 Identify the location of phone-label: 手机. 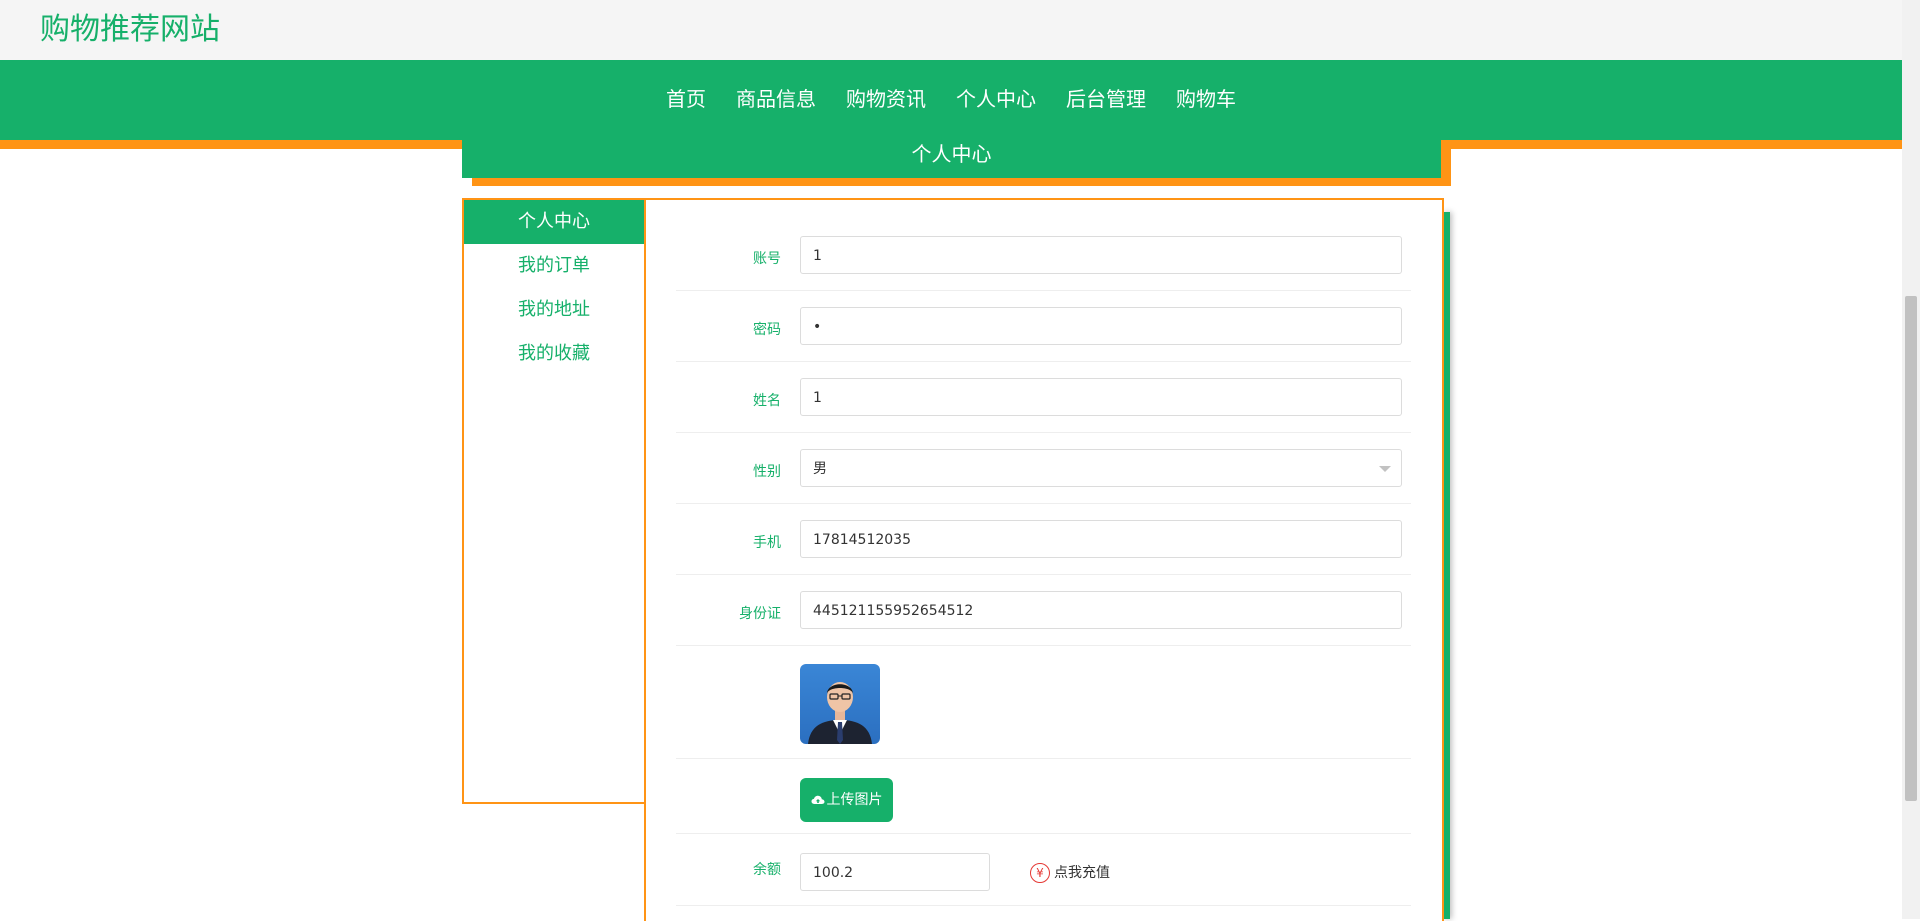
(767, 543).